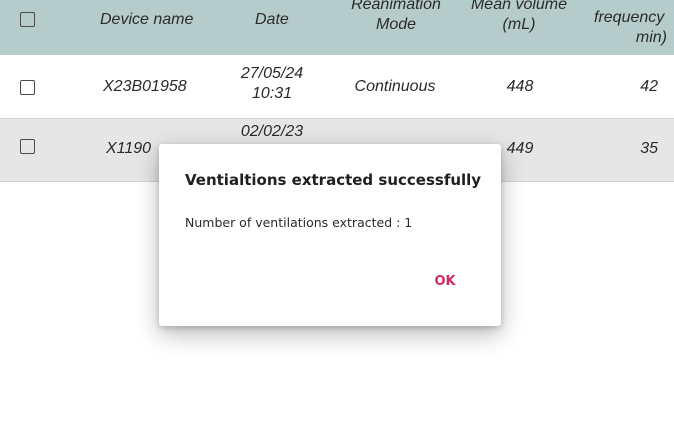 Image resolution: width=674 pixels, height=446 pixels. Describe the element at coordinates (333, 180) in the screenshot. I see `dialog-title: Ventialtions extracted successfully` at that location.